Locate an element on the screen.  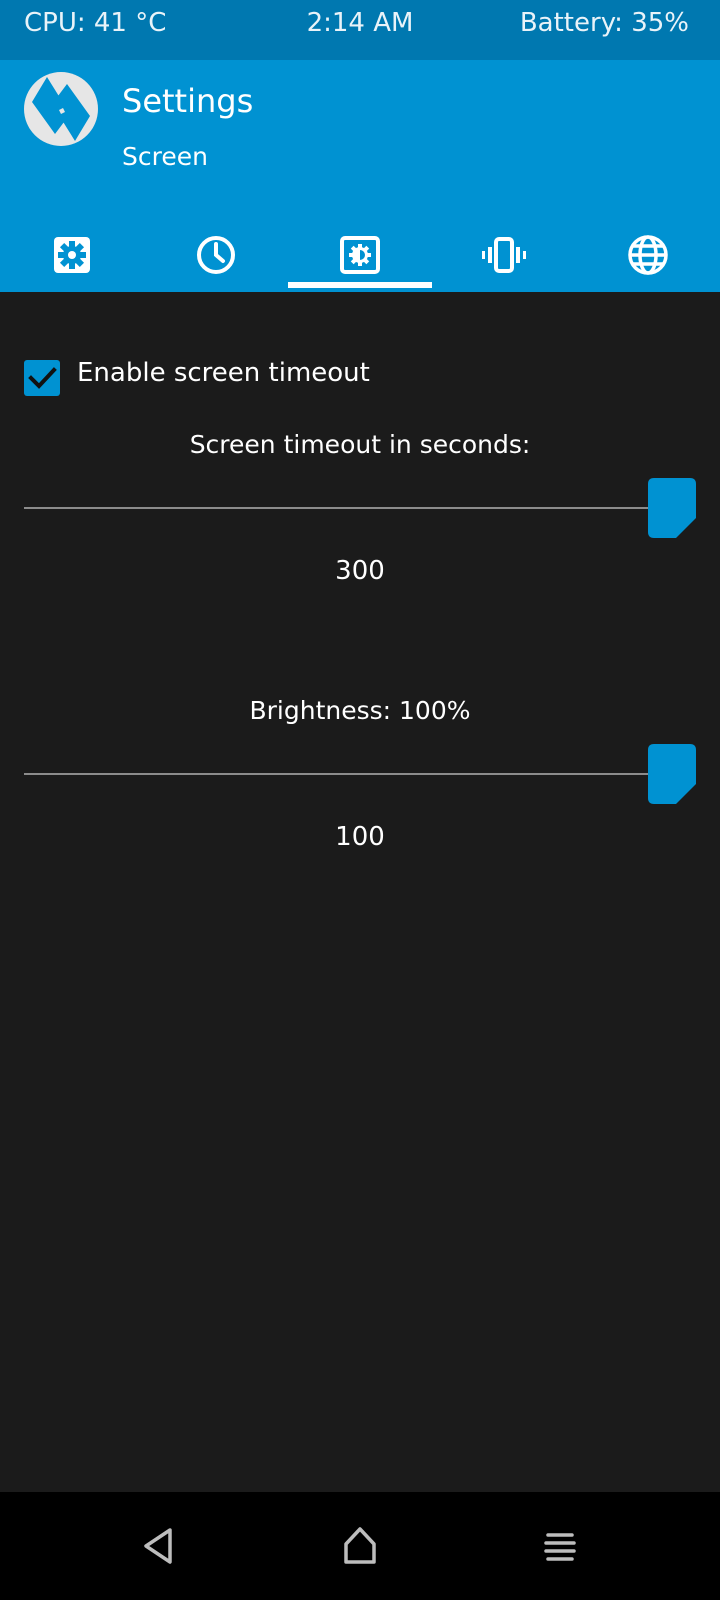
screen-timeout-checkbox is located at coordinates (42, 378).